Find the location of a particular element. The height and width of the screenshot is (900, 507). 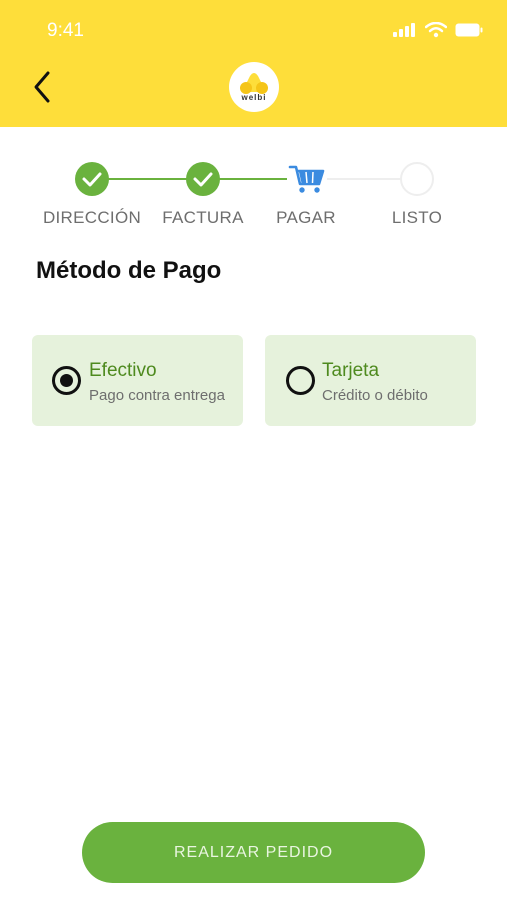

payment-option-efectivo: Efectivo Pago contra entrega is located at coordinates (137, 380).